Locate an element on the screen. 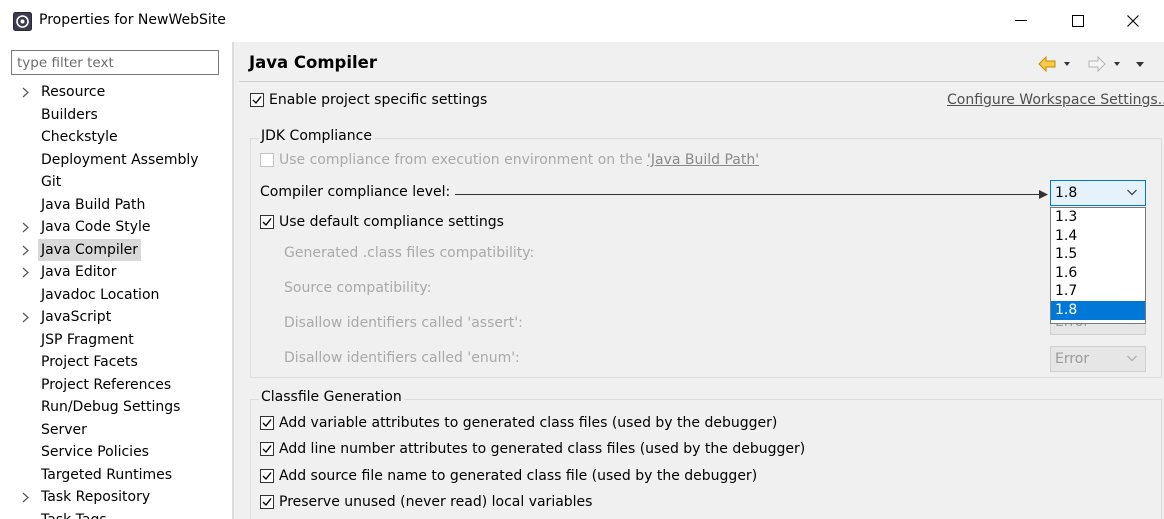 This screenshot has width=1164, height=519. navigation-toolbar is located at coordinates (1091, 64).